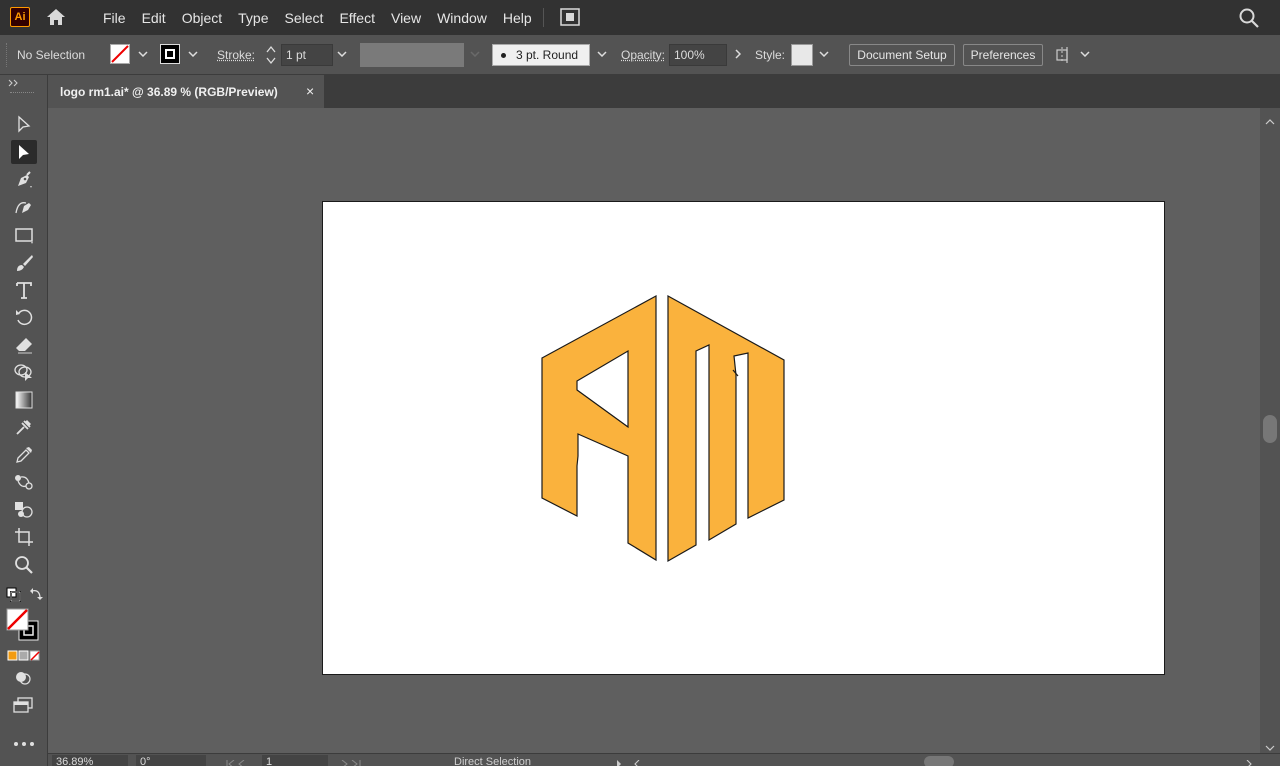 The width and height of the screenshot is (1280, 766). Describe the element at coordinates (342, 54) in the screenshot. I see `stroke-weight-dropdown-icon` at that location.